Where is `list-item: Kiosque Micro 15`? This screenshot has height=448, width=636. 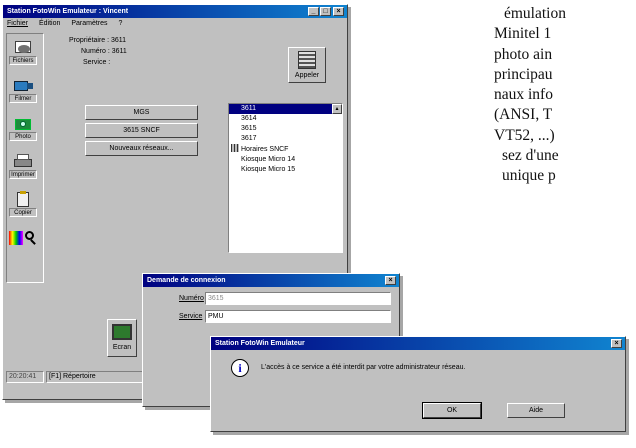 list-item: Kiosque Micro 15 is located at coordinates (285, 170).